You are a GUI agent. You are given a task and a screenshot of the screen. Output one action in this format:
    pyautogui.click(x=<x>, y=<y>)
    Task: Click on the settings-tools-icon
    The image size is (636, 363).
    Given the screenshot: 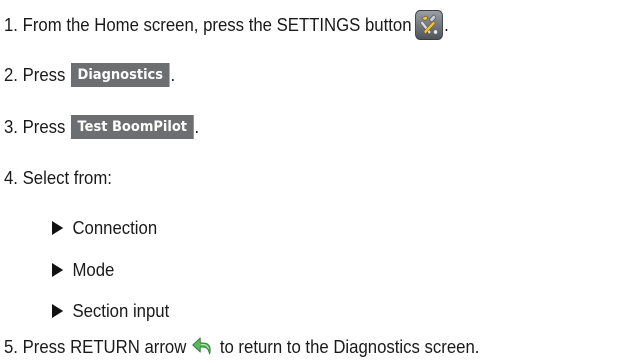 What is the action you would take?
    pyautogui.click(x=429, y=25)
    